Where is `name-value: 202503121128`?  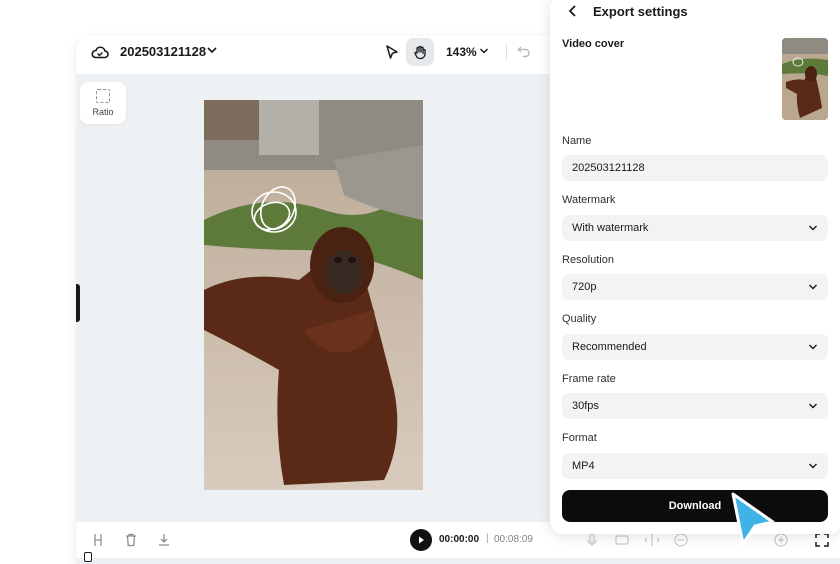 name-value: 202503121128 is located at coordinates (608, 168).